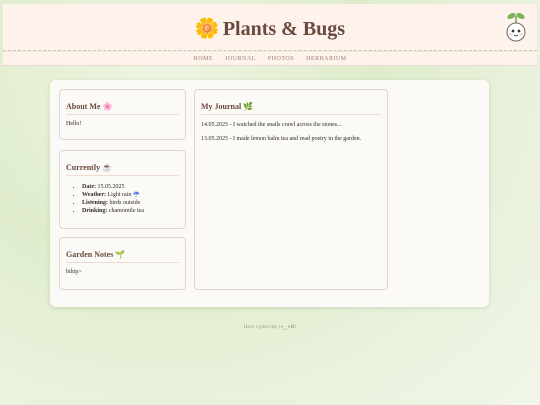 This screenshot has width=540, height=405. I want to click on about-text: Hello!, so click(74, 124).